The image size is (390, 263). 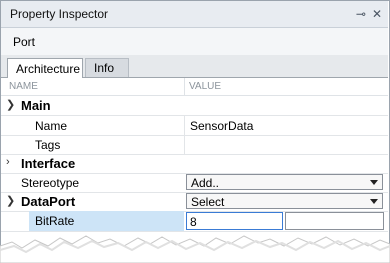 I want to click on close-icon: ✕, so click(x=377, y=14).